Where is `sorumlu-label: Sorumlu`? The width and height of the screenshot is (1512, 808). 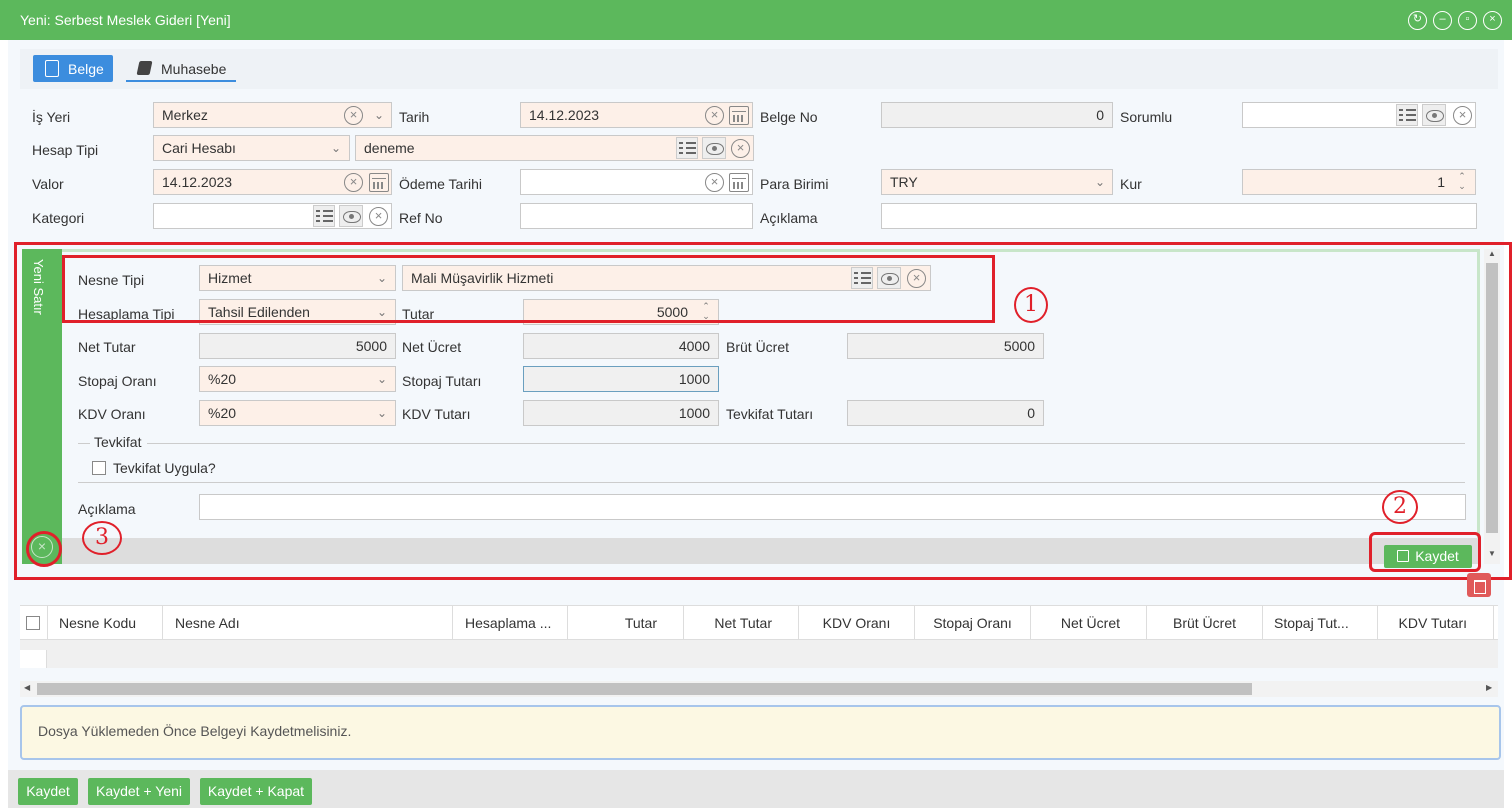 sorumlu-label: Sorumlu is located at coordinates (1146, 117).